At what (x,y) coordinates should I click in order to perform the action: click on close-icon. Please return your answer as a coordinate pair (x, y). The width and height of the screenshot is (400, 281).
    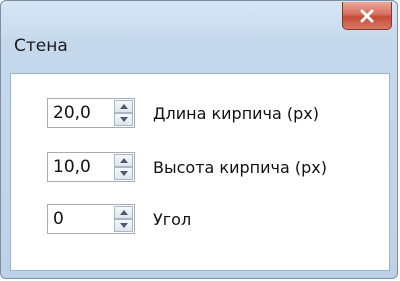
    Looking at the image, I should click on (367, 15).